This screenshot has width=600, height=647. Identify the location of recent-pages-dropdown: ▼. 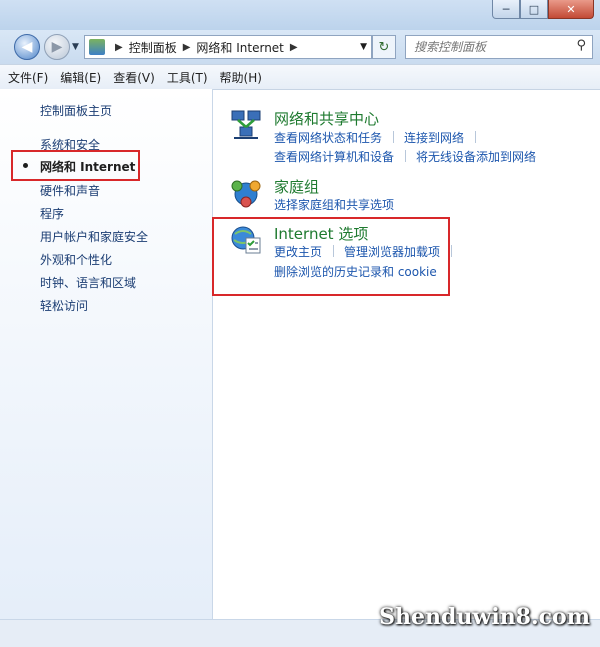
(75, 47).